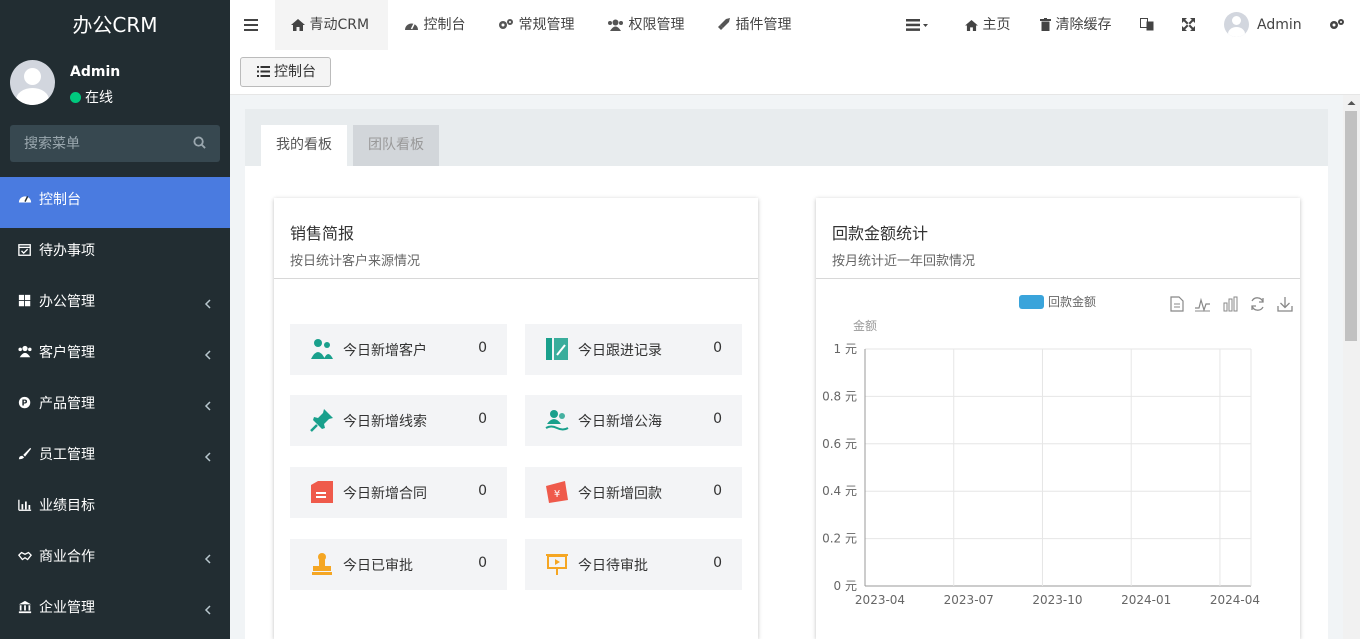 The image size is (1360, 639). I want to click on top-navbar: 青动CRM 控制台 常规管理 权限管理 插件管理 主页 清除缓存 Admin, so click(795, 25).